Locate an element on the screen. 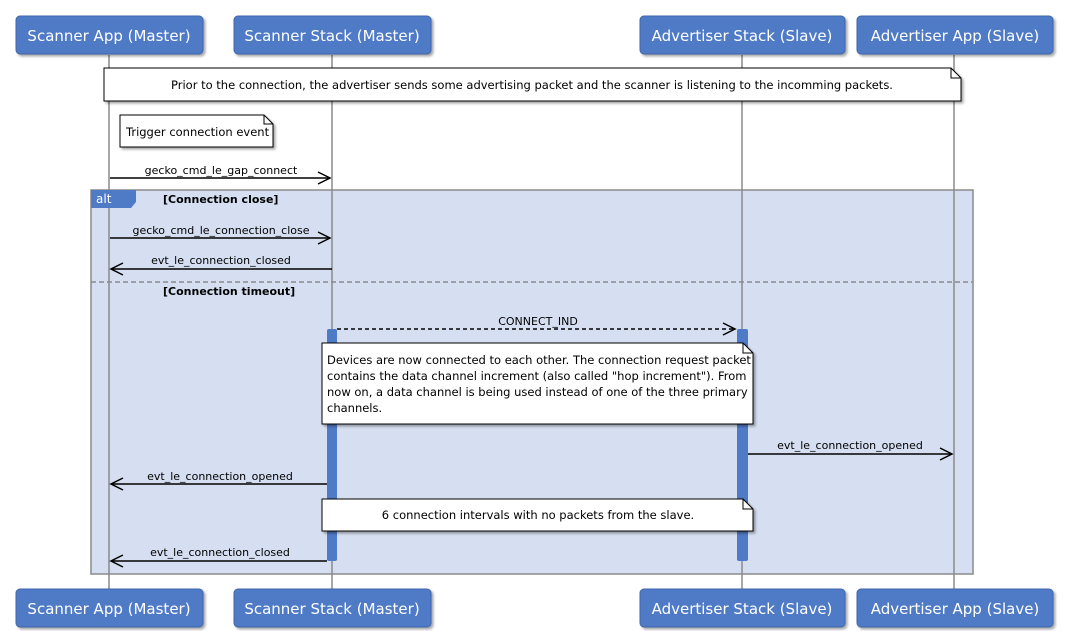 This screenshot has width=1068, height=631. note-connected-line: channels. is located at coordinates (354, 408).